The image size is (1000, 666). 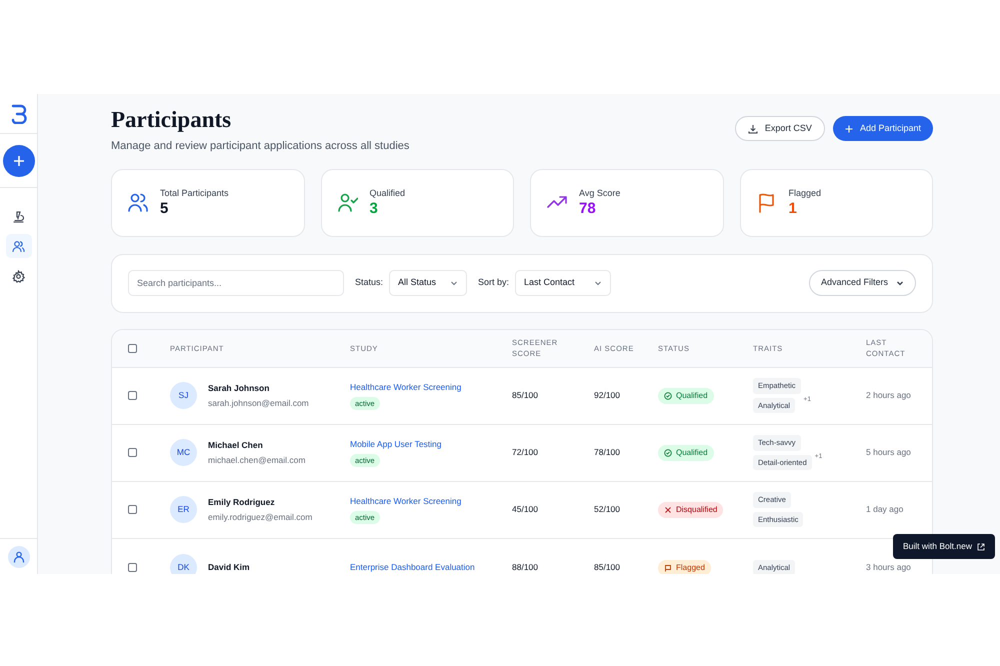 I want to click on study-link: Enterprise Dashboard Evaluation, so click(x=412, y=567).